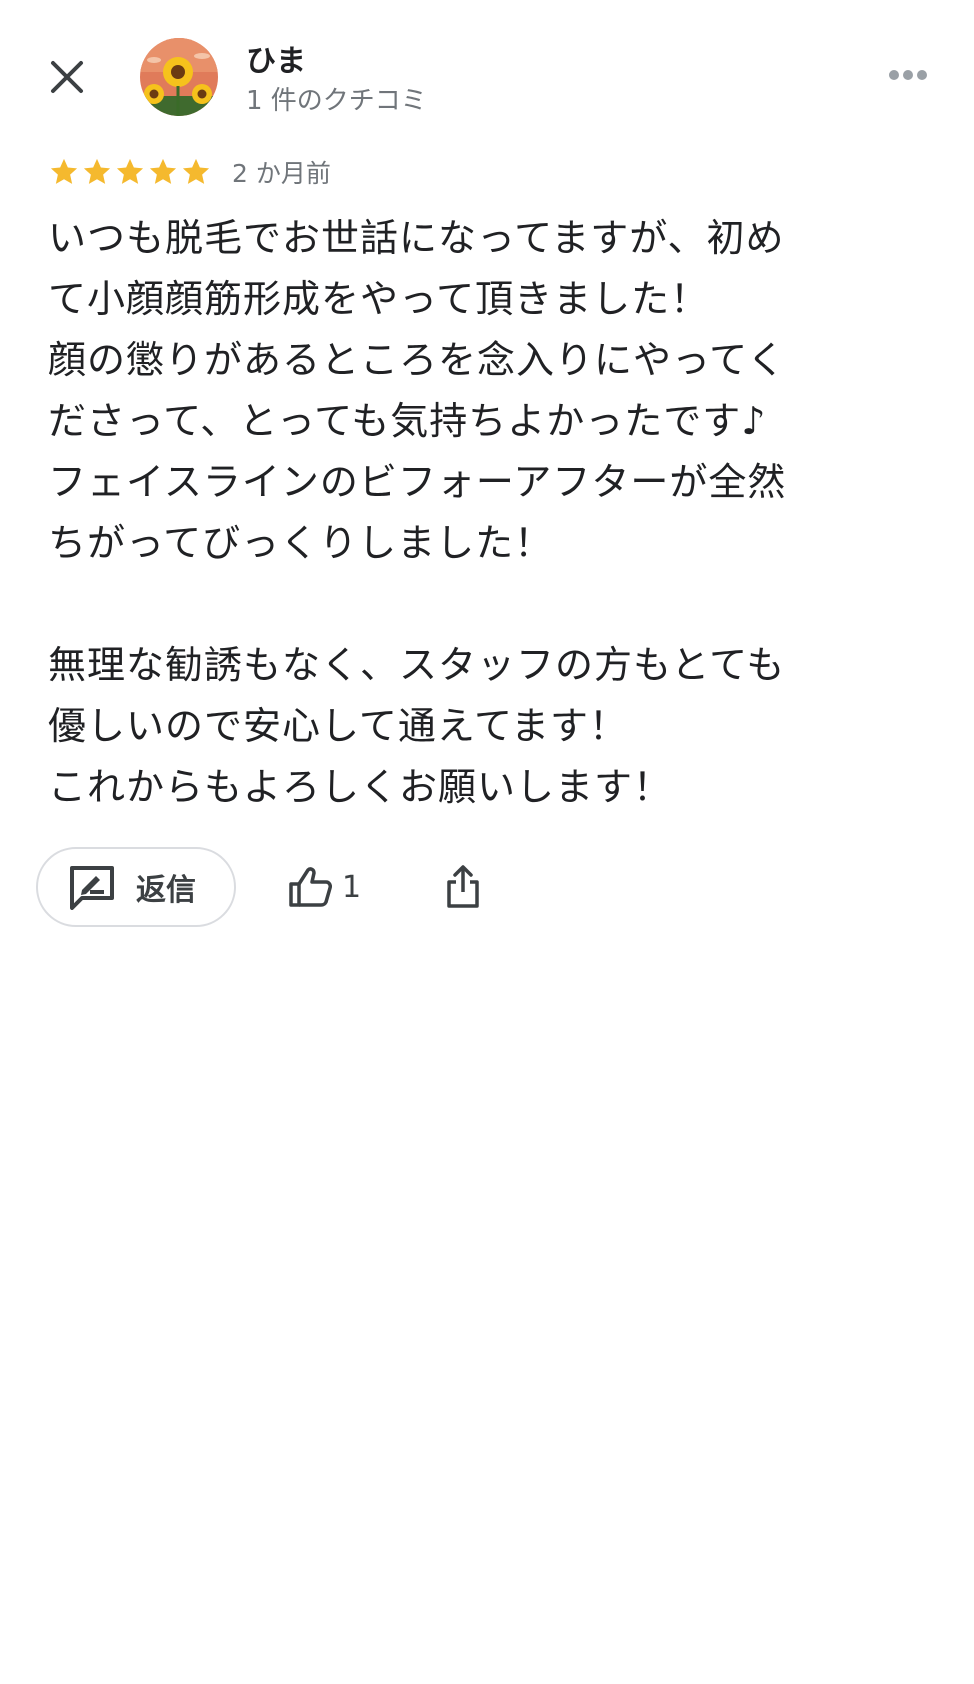 Image resolution: width=974 pixels, height=1684 pixels. I want to click on more-options-button, so click(908, 75).